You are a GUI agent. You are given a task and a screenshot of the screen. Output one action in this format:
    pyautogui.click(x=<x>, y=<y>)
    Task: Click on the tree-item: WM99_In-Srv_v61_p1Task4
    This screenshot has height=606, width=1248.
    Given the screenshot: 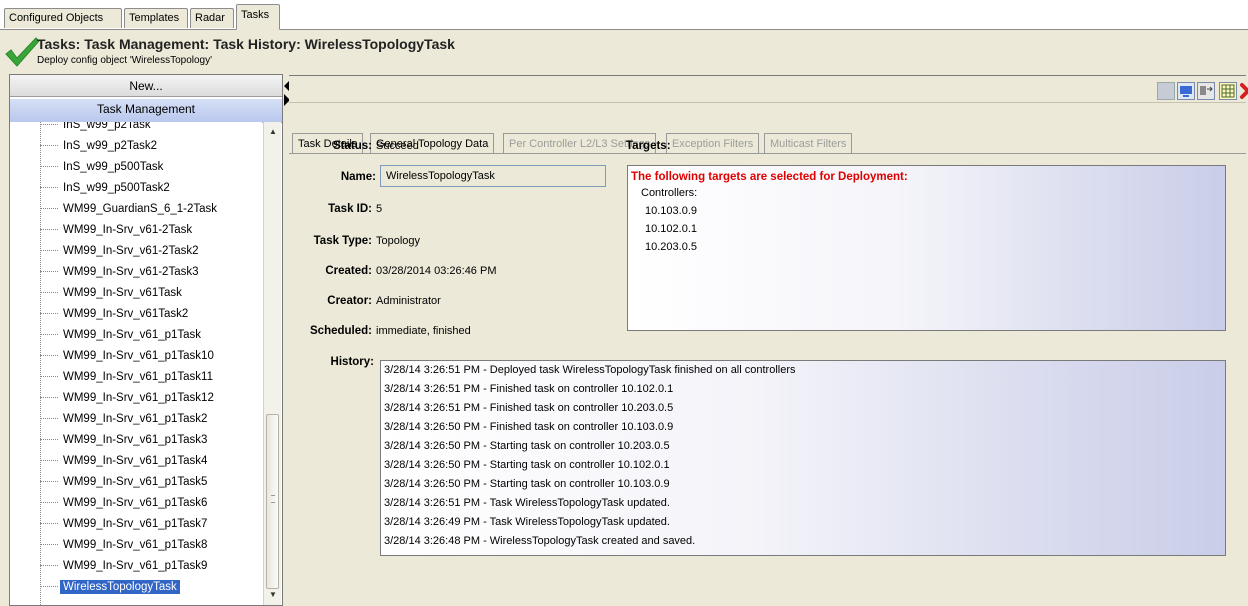 What is the action you would take?
    pyautogui.click(x=125, y=461)
    